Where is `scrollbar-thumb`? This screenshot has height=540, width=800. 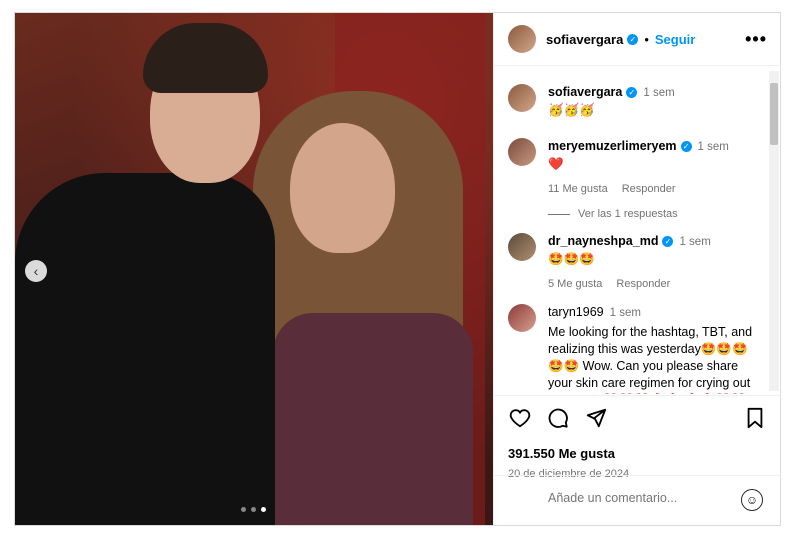
scrollbar-thumb is located at coordinates (774, 114).